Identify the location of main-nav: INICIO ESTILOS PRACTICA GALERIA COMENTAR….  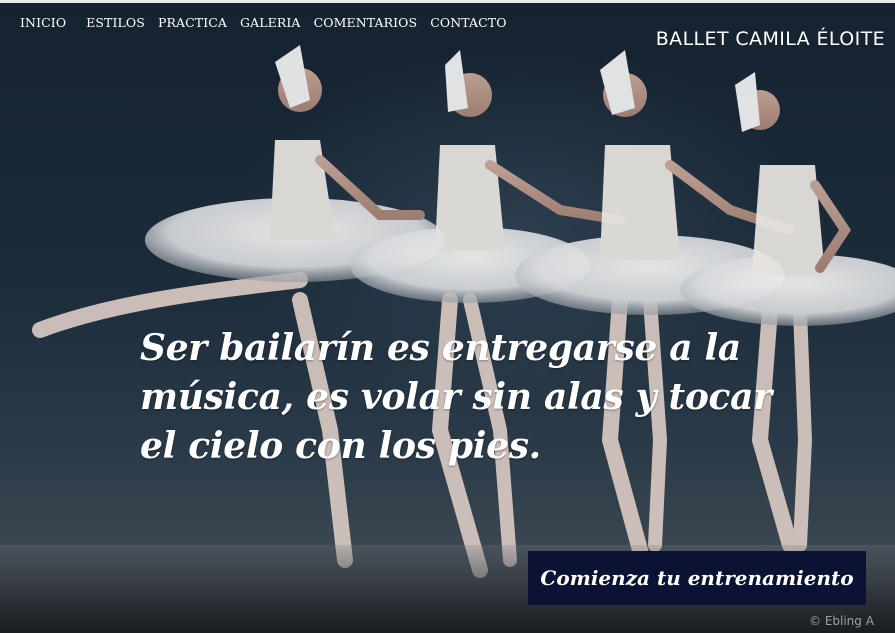
(270, 22).